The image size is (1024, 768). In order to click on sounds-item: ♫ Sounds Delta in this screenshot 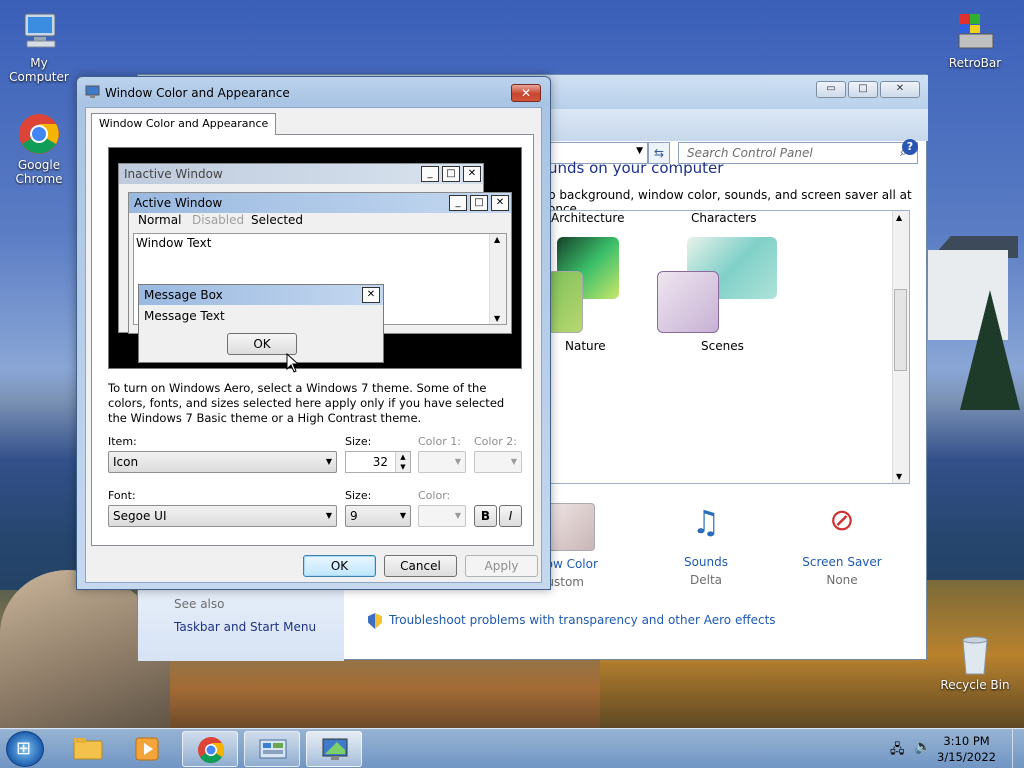, I will do `click(706, 545)`.